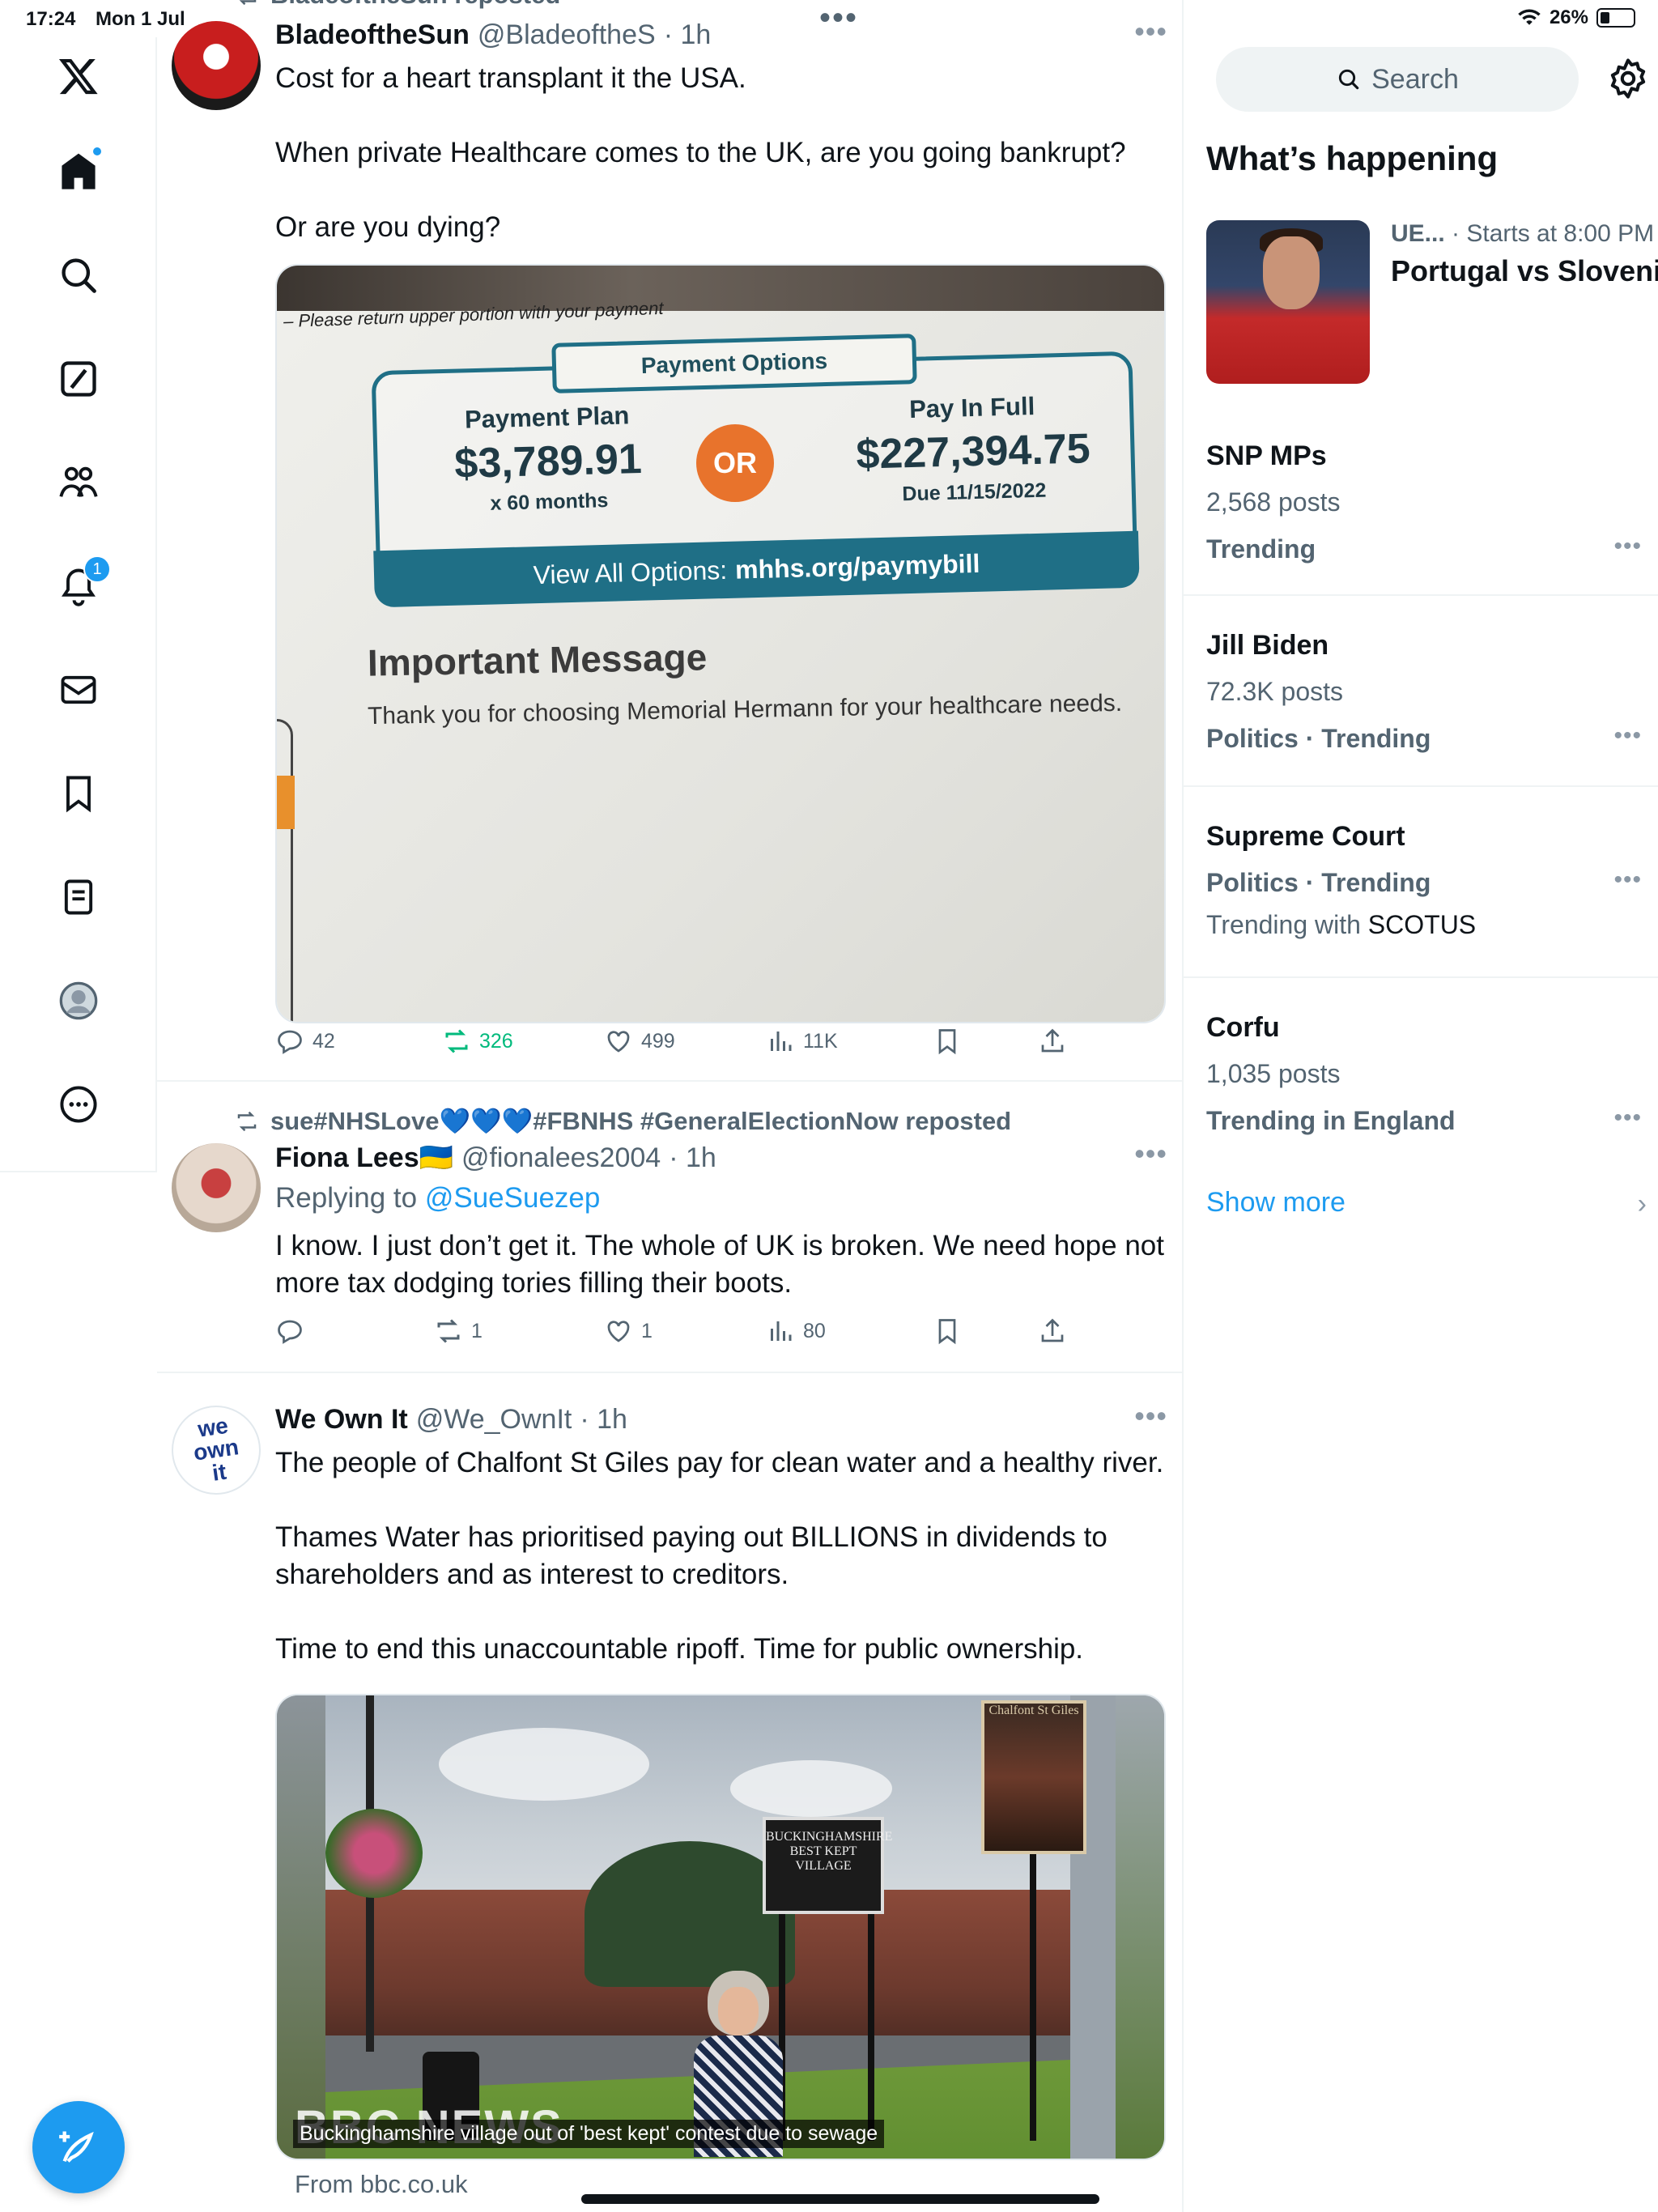 The height and width of the screenshot is (2212, 1658). I want to click on more-nav-item, so click(78, 1104).